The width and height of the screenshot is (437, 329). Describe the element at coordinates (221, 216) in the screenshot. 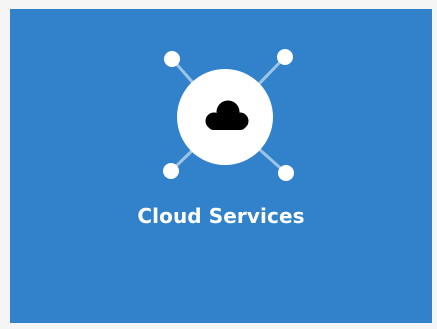

I see `tile-title: Cloud Services` at that location.